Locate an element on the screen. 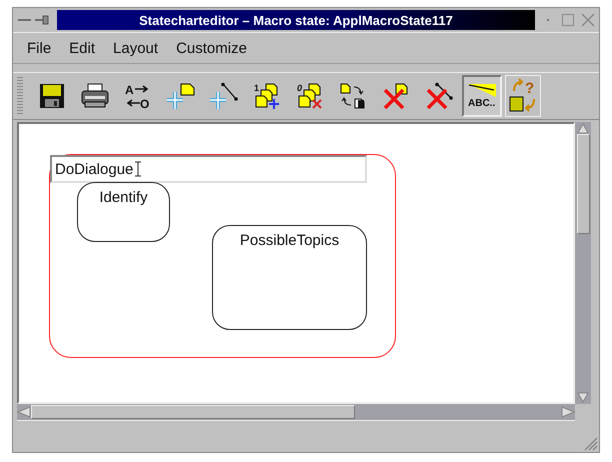 The height and width of the screenshot is (462, 612). close-icon is located at coordinates (588, 20).